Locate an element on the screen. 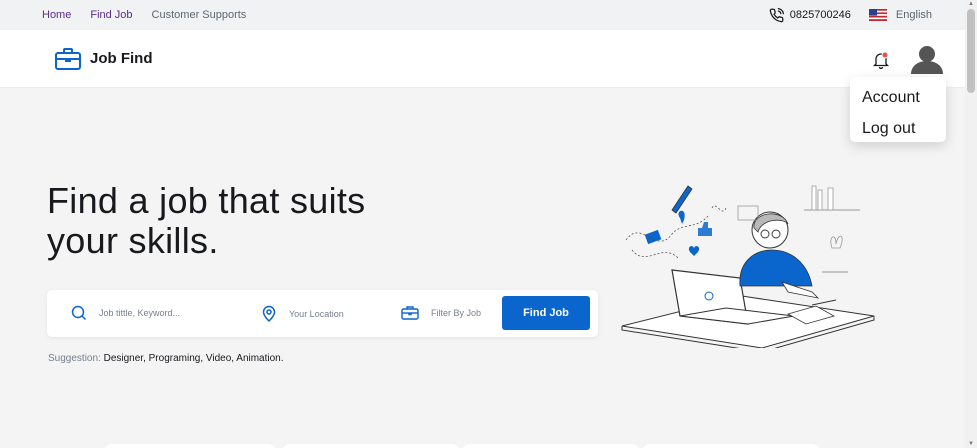  phone-number: 0825700246 is located at coordinates (820, 15).